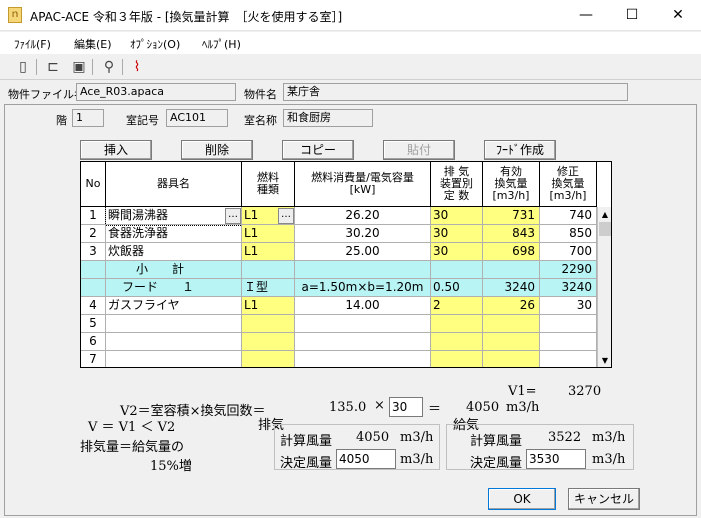 The width and height of the screenshot is (701, 518). Describe the element at coordinates (174, 270) in the screenshot. I see `table-cell-name: 小 計` at that location.